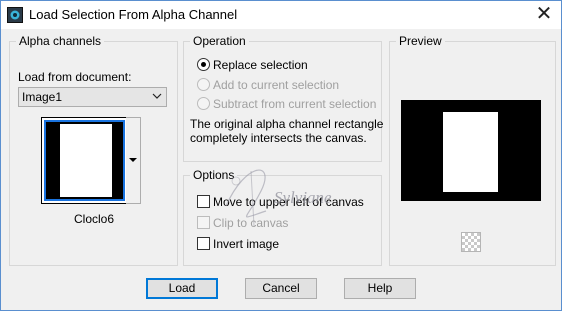 The height and width of the screenshot is (311, 562). What do you see at coordinates (544, 15) in the screenshot?
I see `close-icon: ✕` at bounding box center [544, 15].